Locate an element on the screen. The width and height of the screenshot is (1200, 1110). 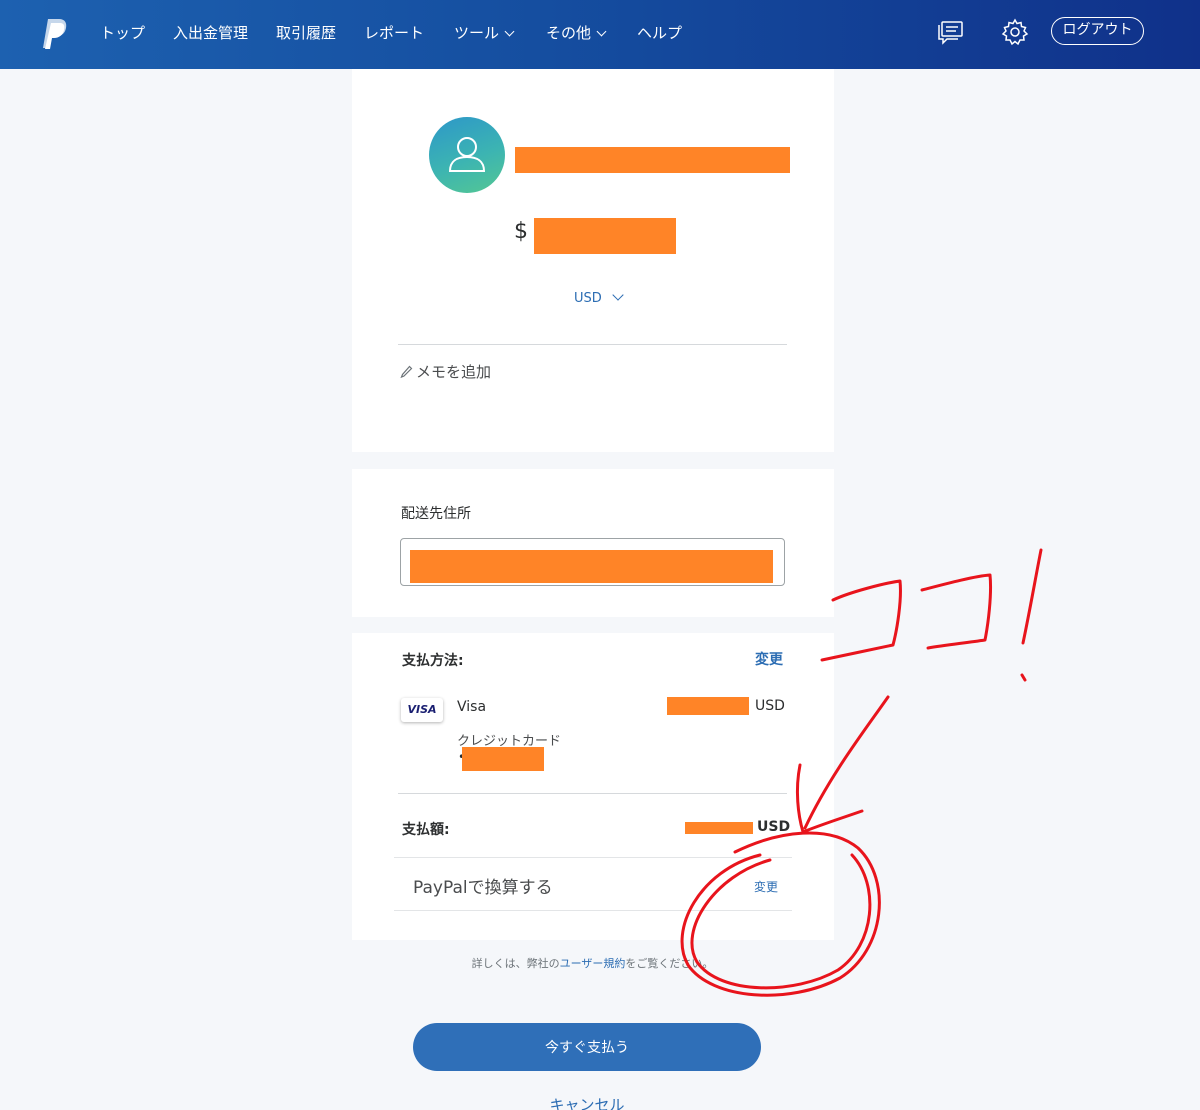
total-amount-currency: USD is located at coordinates (774, 827).